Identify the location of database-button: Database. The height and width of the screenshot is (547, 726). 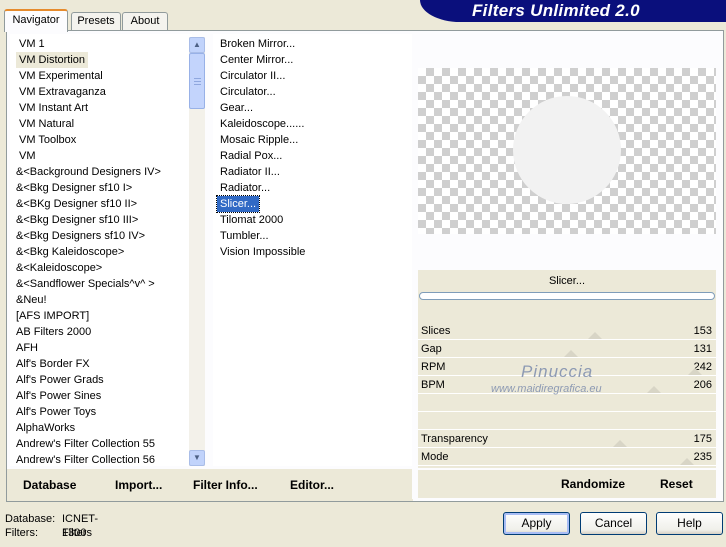
(49, 485).